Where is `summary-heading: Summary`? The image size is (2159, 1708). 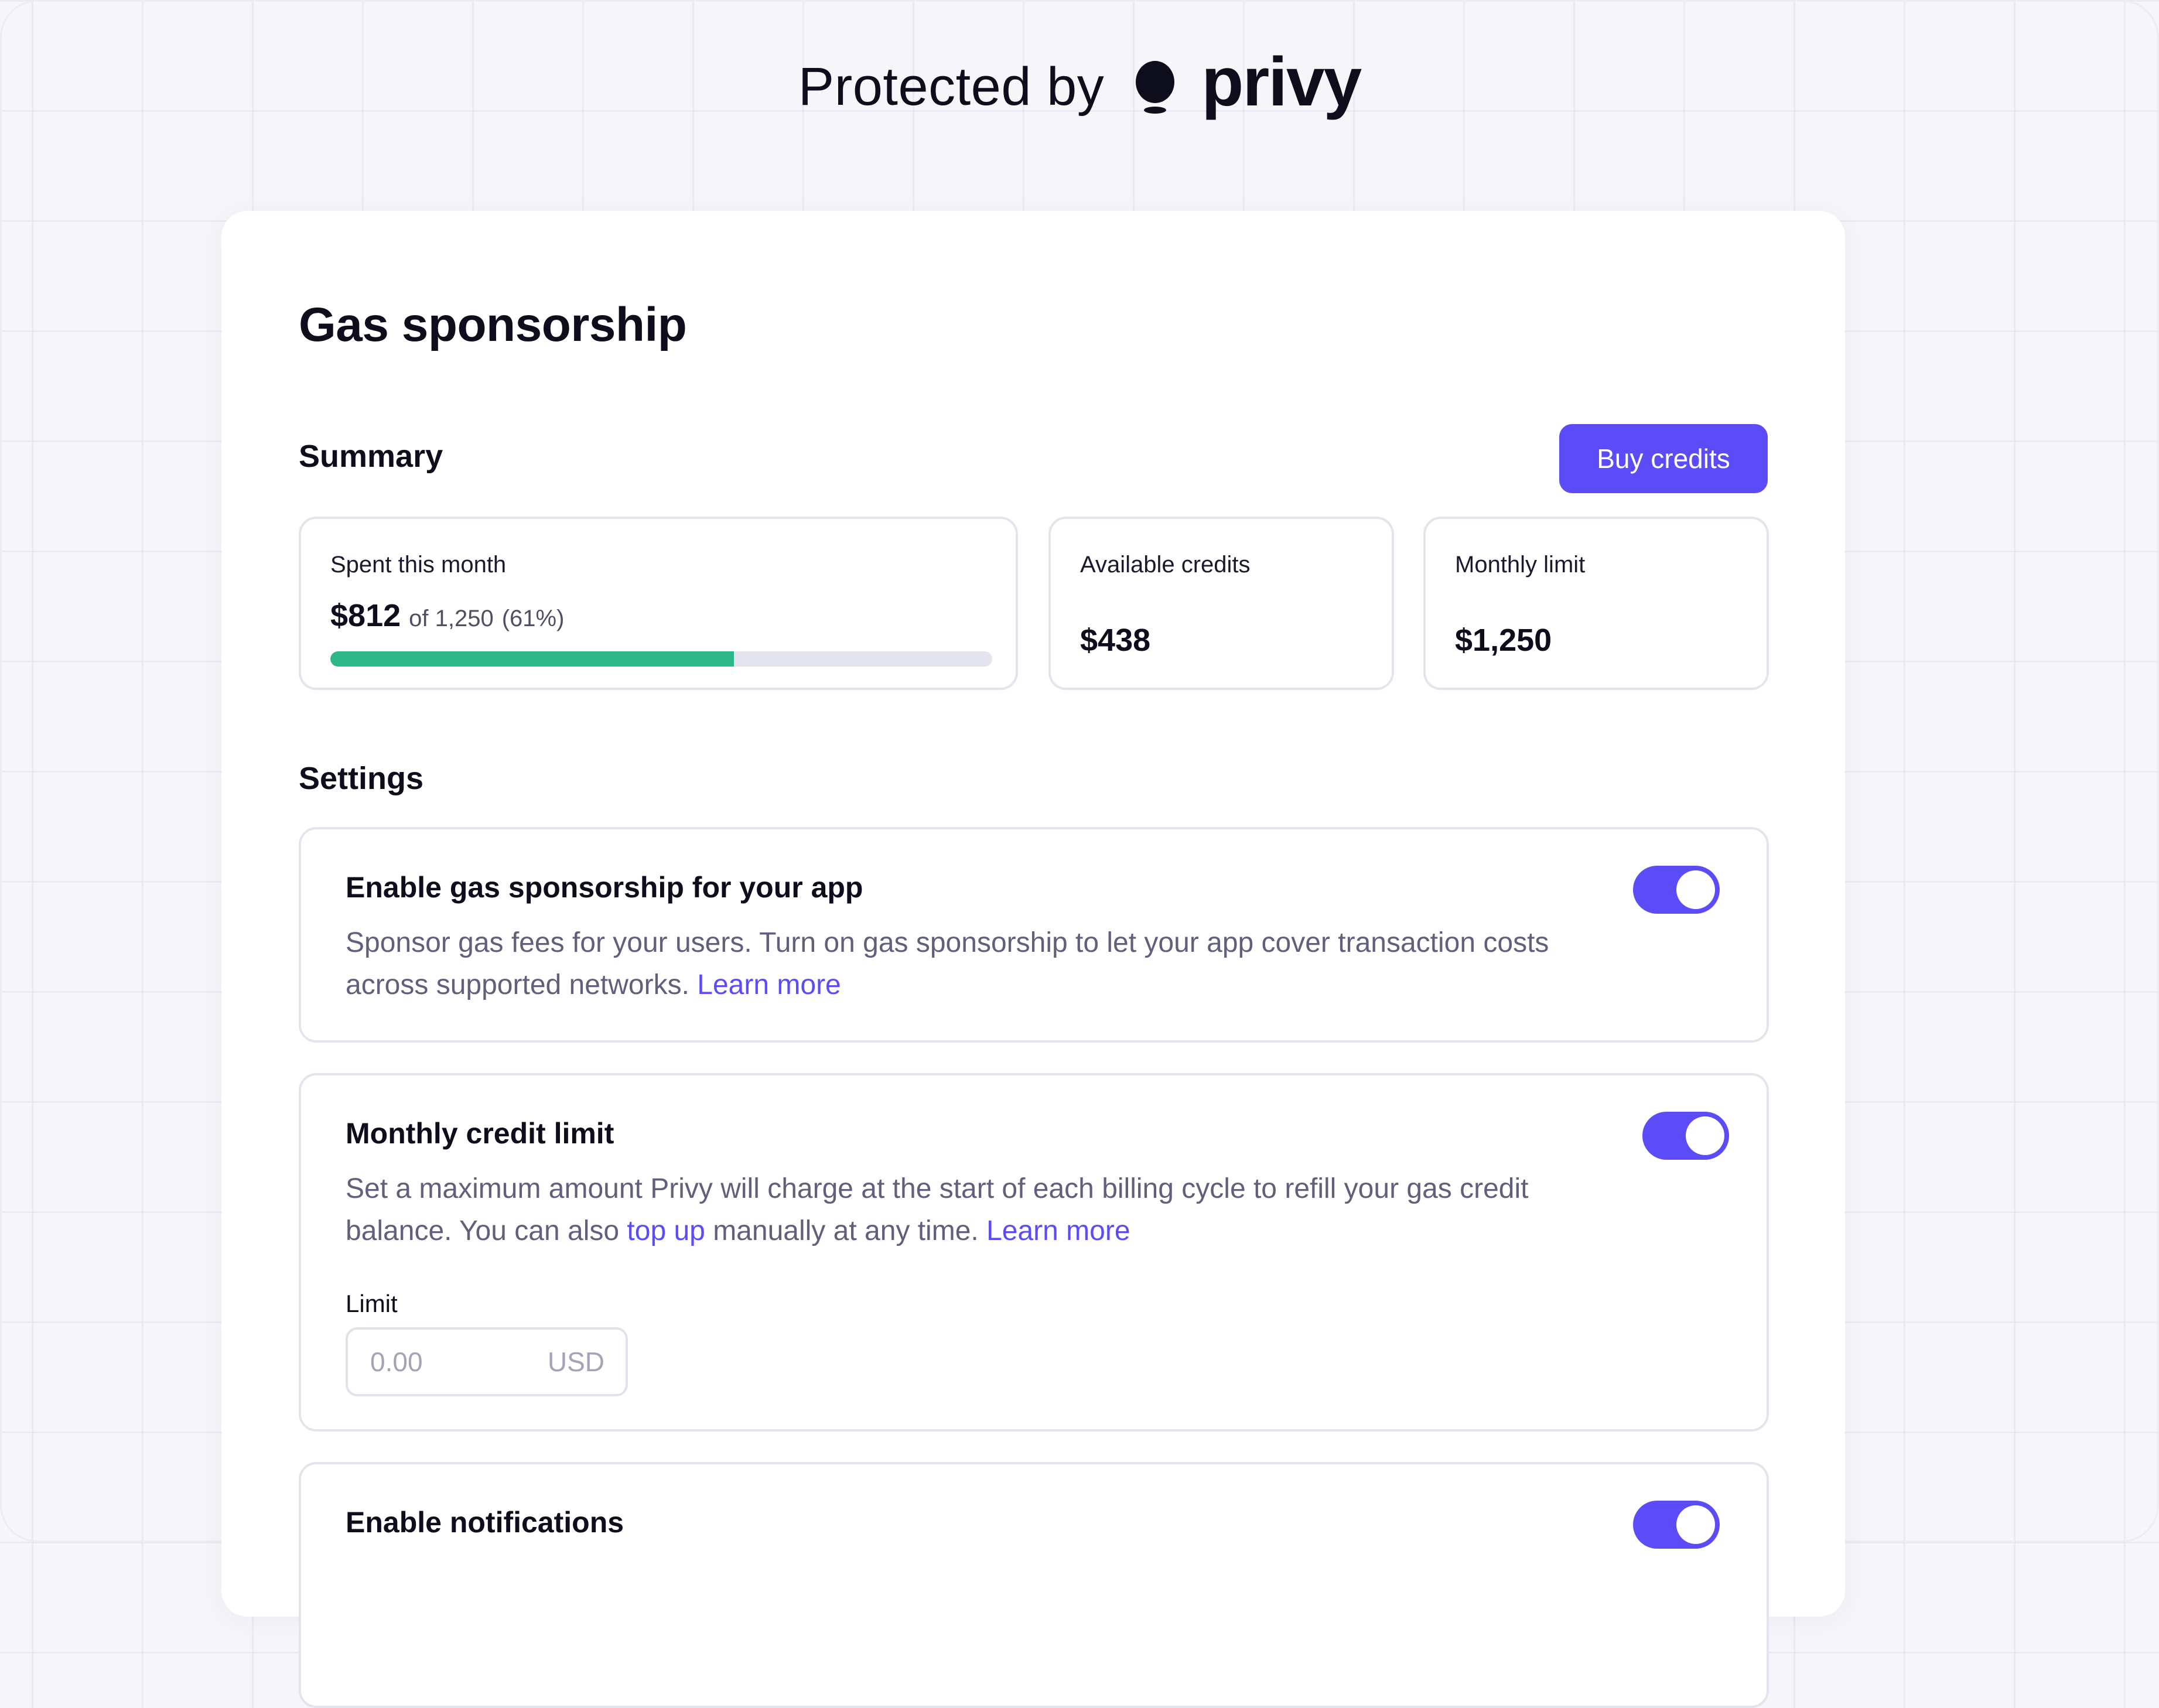 summary-heading: Summary is located at coordinates (371, 456).